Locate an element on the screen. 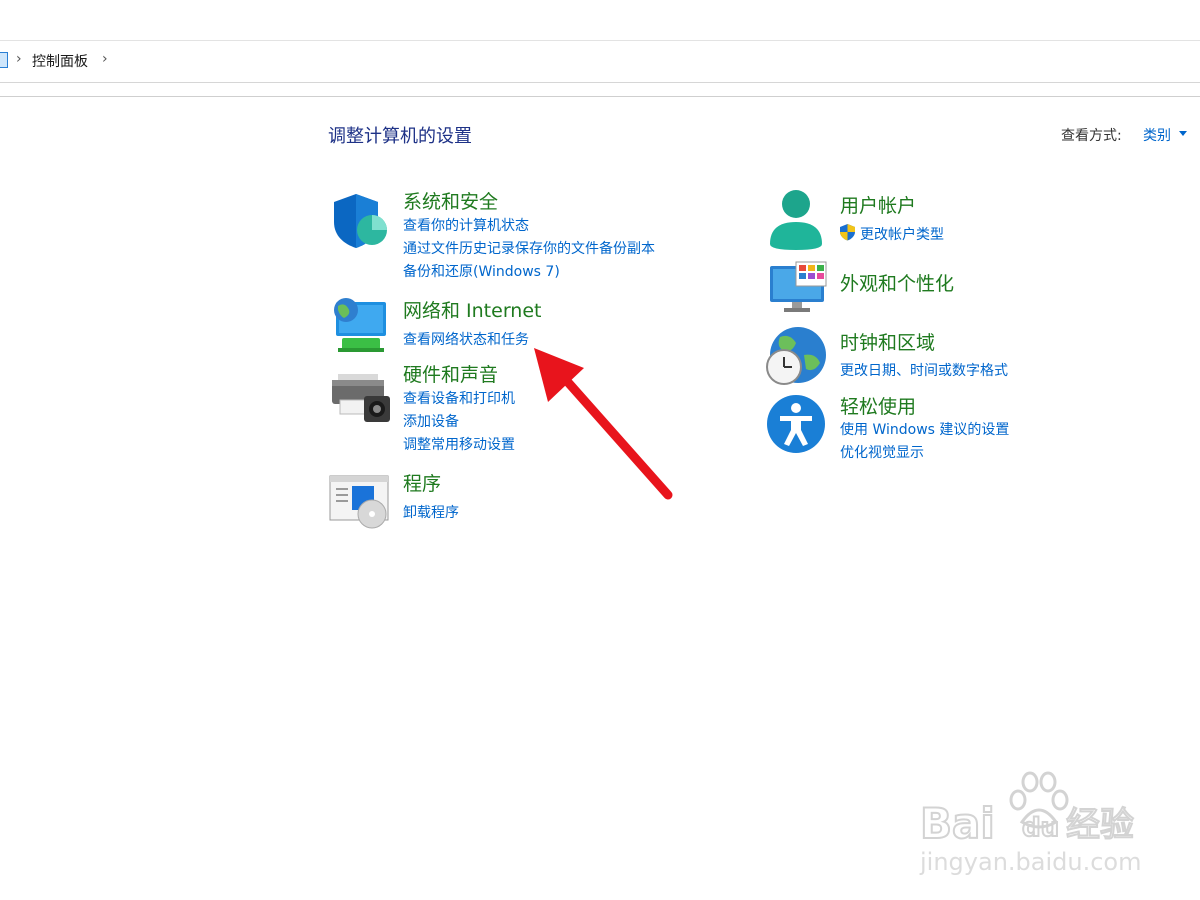 This screenshot has width=1200, height=900. link-mobility-settings: 调整常用移动设置 is located at coordinates (459, 444).